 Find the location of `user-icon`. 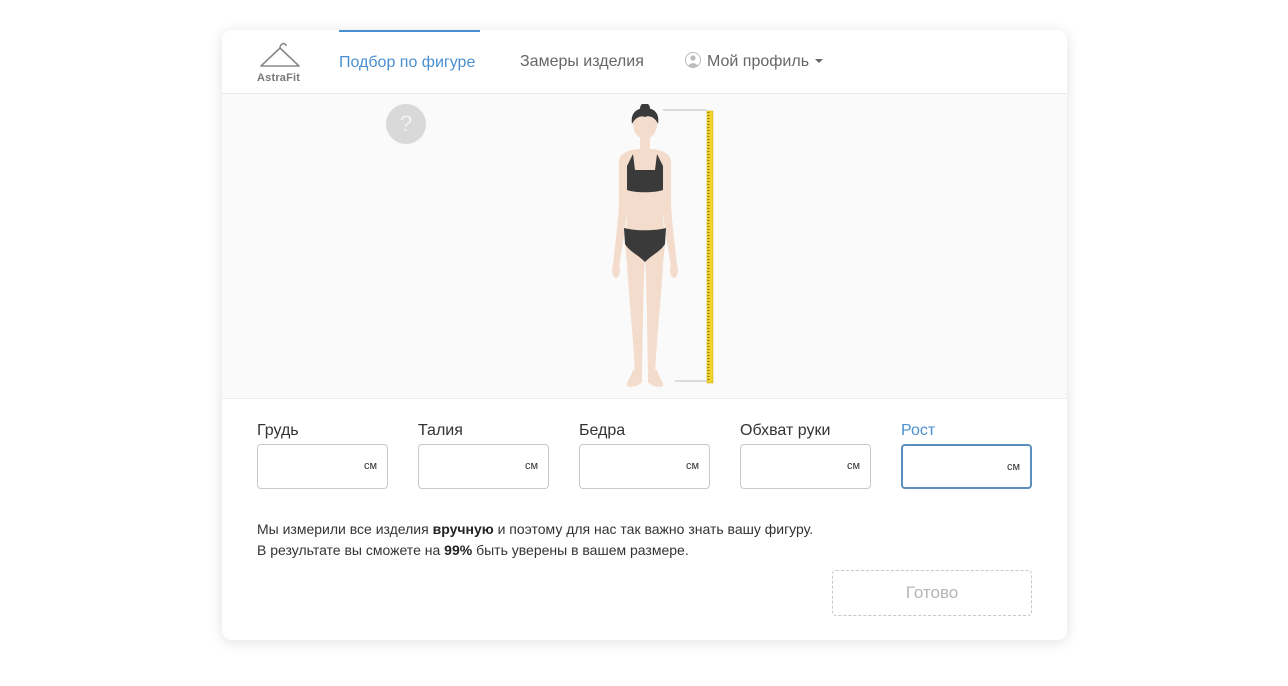

user-icon is located at coordinates (693, 60).